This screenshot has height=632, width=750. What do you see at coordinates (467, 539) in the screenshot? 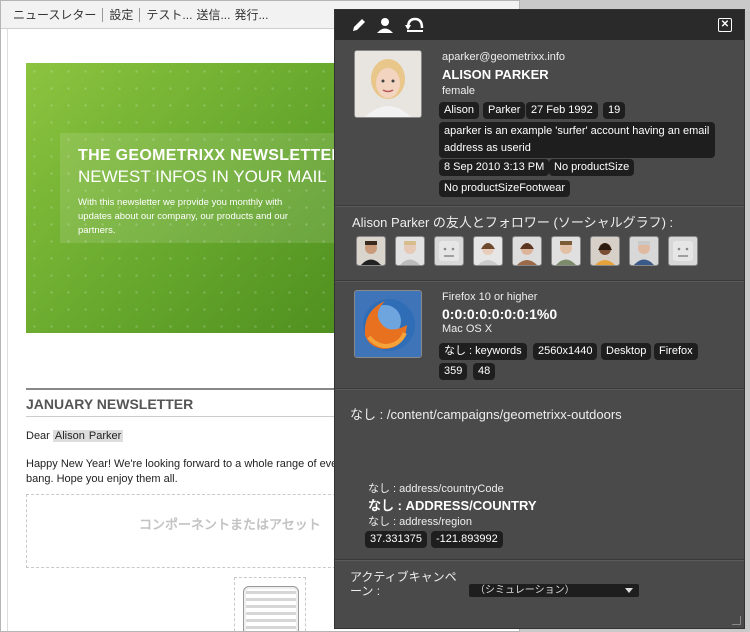
I see `tag-longitude: -121.893992` at bounding box center [467, 539].